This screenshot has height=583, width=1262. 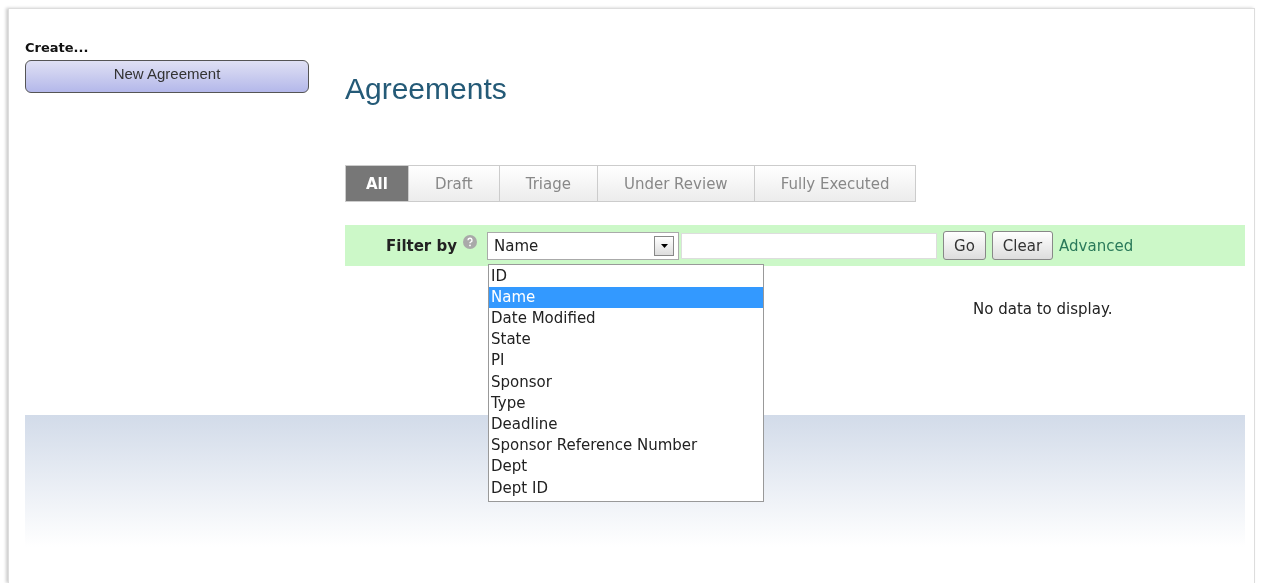 I want to click on filter-label: Filter by, so click(x=421, y=245).